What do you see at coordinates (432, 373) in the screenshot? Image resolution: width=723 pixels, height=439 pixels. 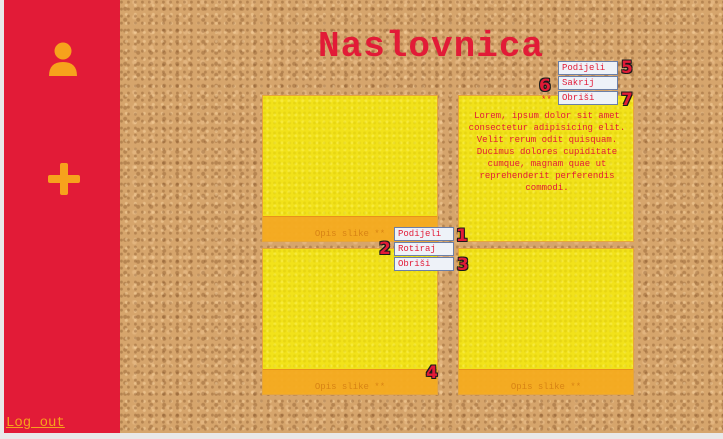 I see `annotation-badge: 4` at bounding box center [432, 373].